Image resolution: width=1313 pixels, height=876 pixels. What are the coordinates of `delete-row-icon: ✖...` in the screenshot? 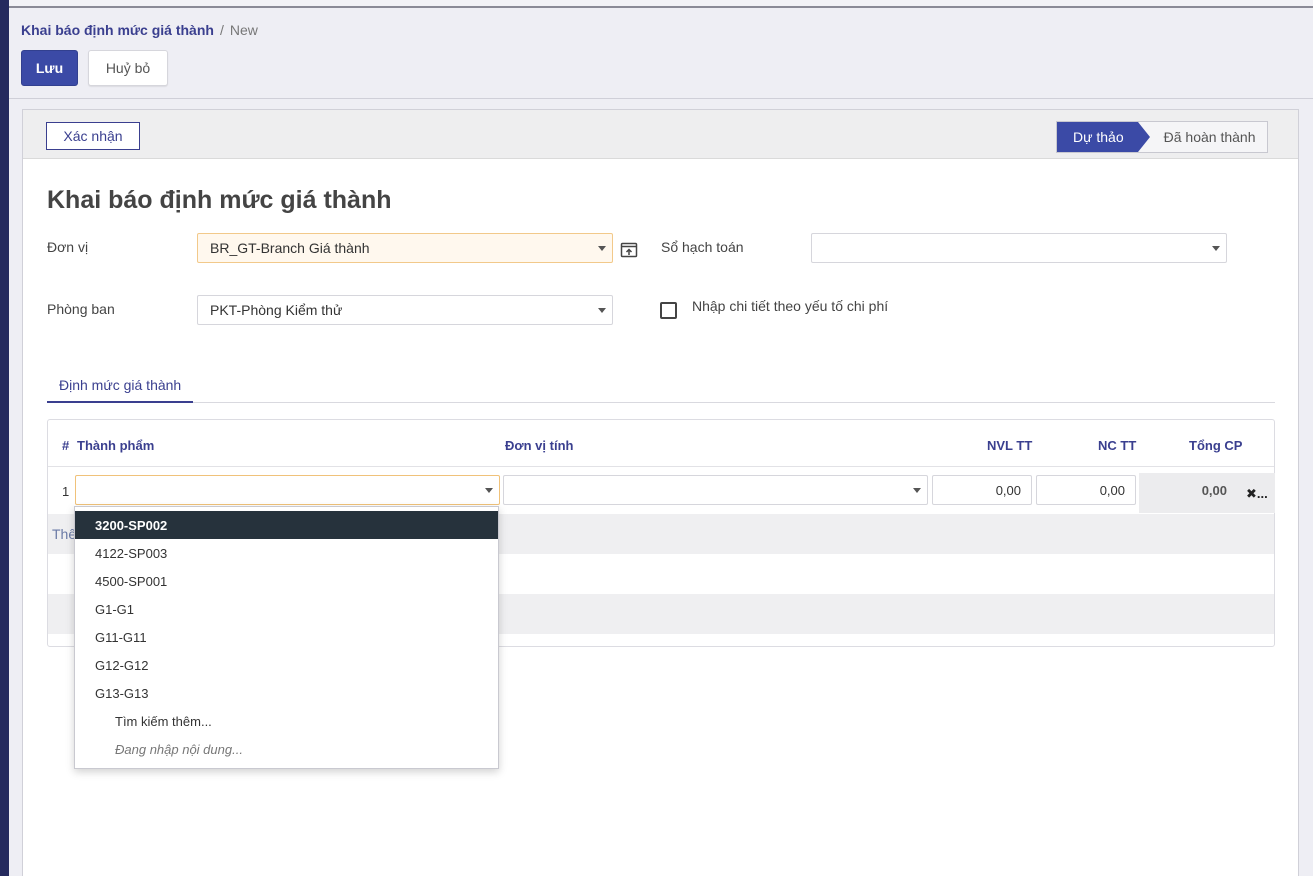 It's located at (1257, 494).